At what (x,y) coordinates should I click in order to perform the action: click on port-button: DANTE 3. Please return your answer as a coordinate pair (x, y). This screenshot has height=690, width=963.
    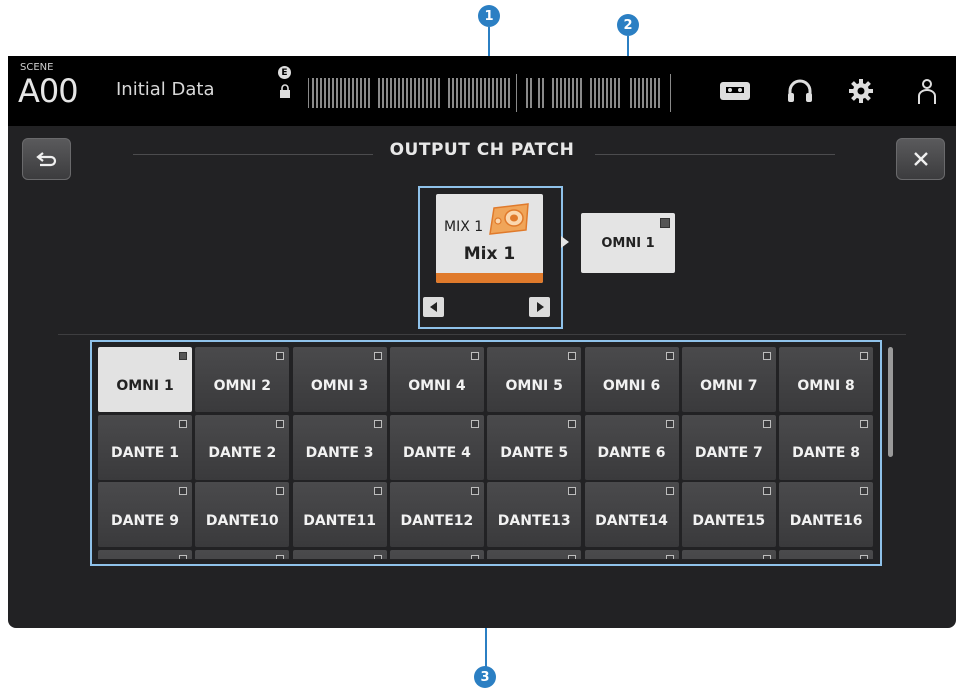
    Looking at the image, I should click on (339, 447).